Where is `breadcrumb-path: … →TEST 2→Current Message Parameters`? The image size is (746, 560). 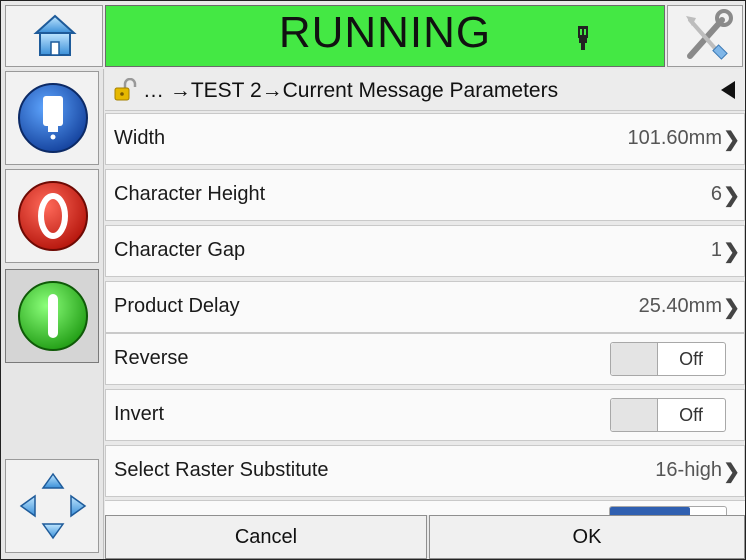 breadcrumb-path: … →TEST 2→Current Message Parameters is located at coordinates (351, 90).